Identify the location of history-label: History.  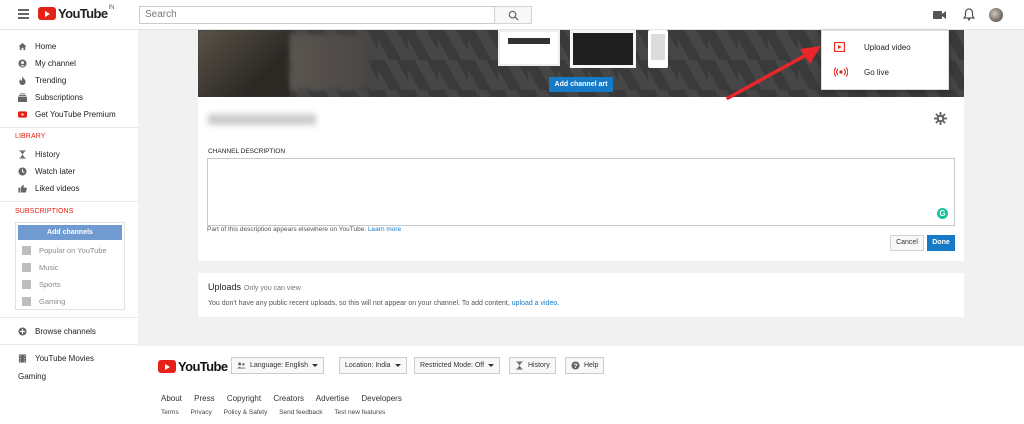
(539, 365).